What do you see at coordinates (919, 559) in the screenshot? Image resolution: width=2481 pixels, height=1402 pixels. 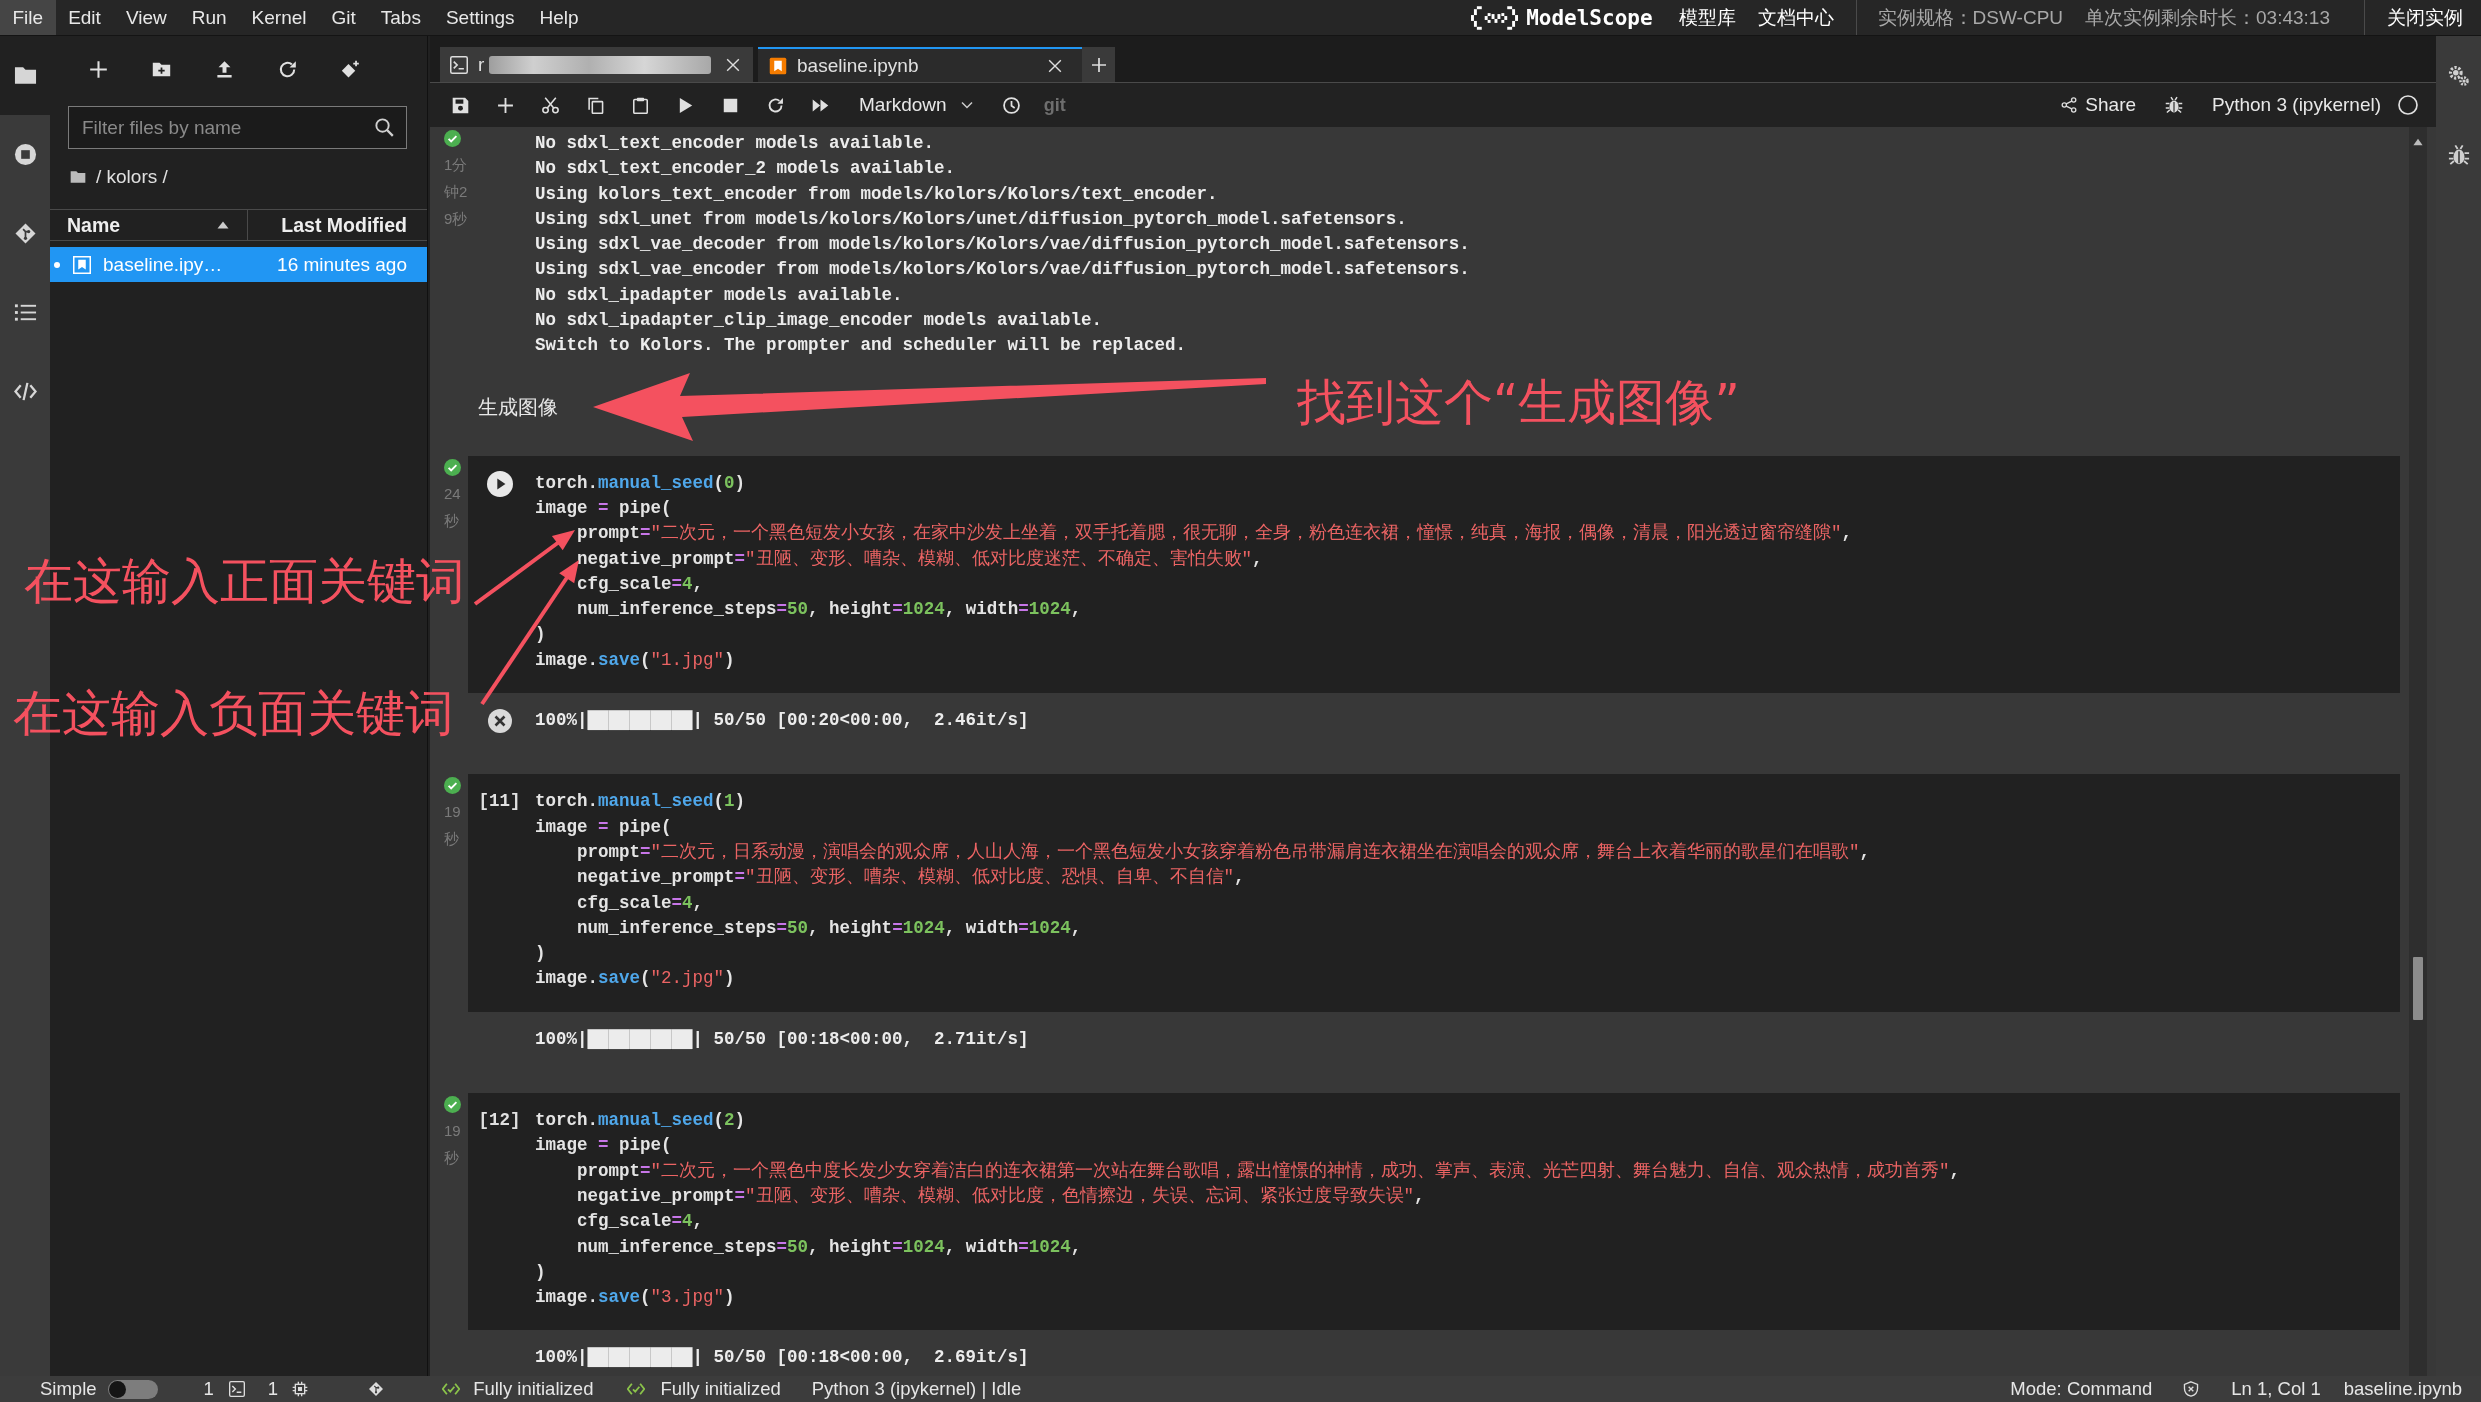 I see `code-line: negative_prompt="丑陋、变形、嘈杂、模糊、低对比度迷茫、不确定、害怕失败",` at bounding box center [919, 559].